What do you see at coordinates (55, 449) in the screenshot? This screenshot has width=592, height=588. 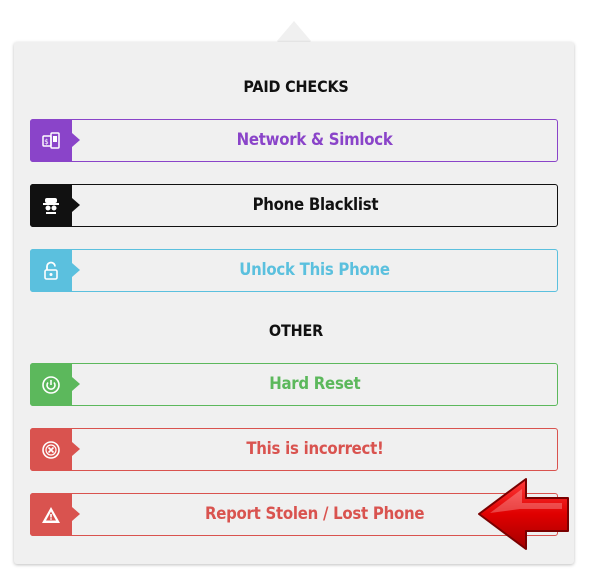 I see `error-x-circle-icon` at bounding box center [55, 449].